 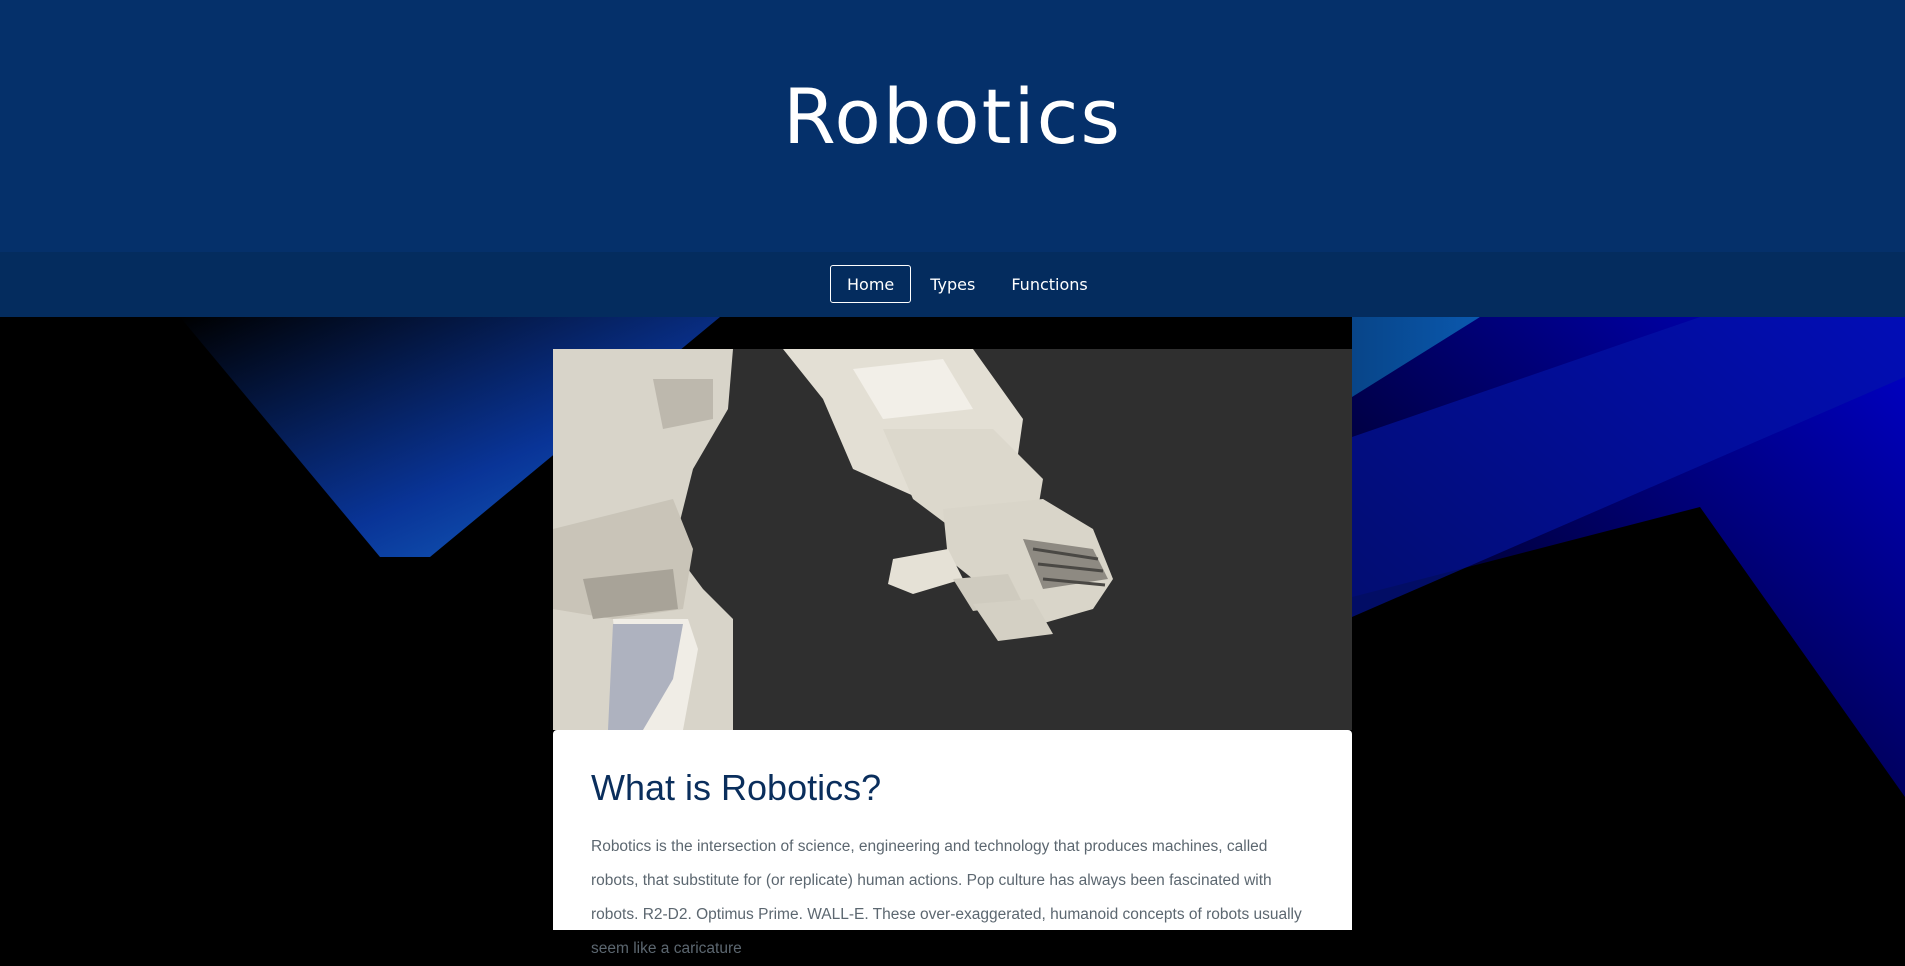 What do you see at coordinates (952, 116) in the screenshot?
I see `site-title: Robotics` at bounding box center [952, 116].